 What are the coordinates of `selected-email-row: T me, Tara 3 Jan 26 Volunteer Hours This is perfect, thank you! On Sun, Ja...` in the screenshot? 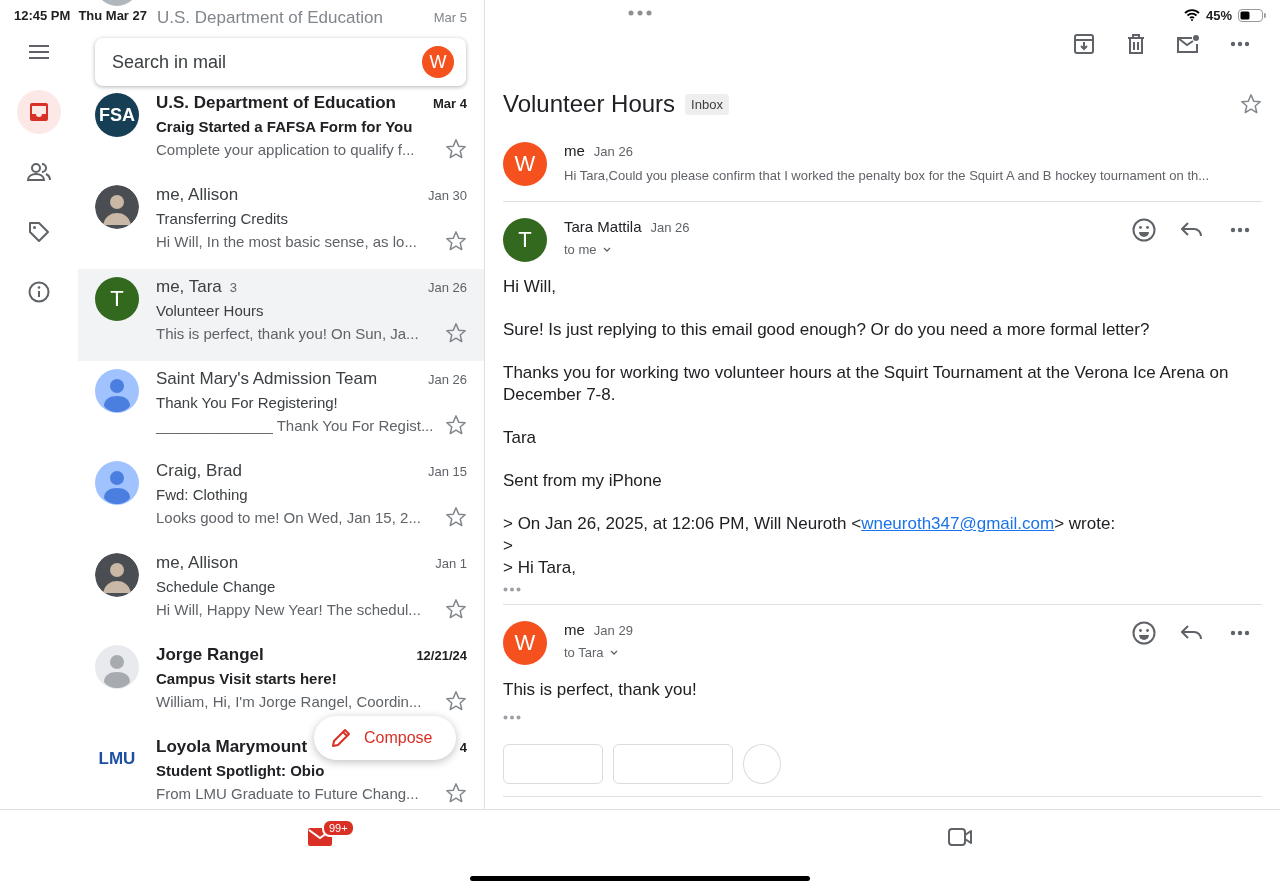 It's located at (281, 315).